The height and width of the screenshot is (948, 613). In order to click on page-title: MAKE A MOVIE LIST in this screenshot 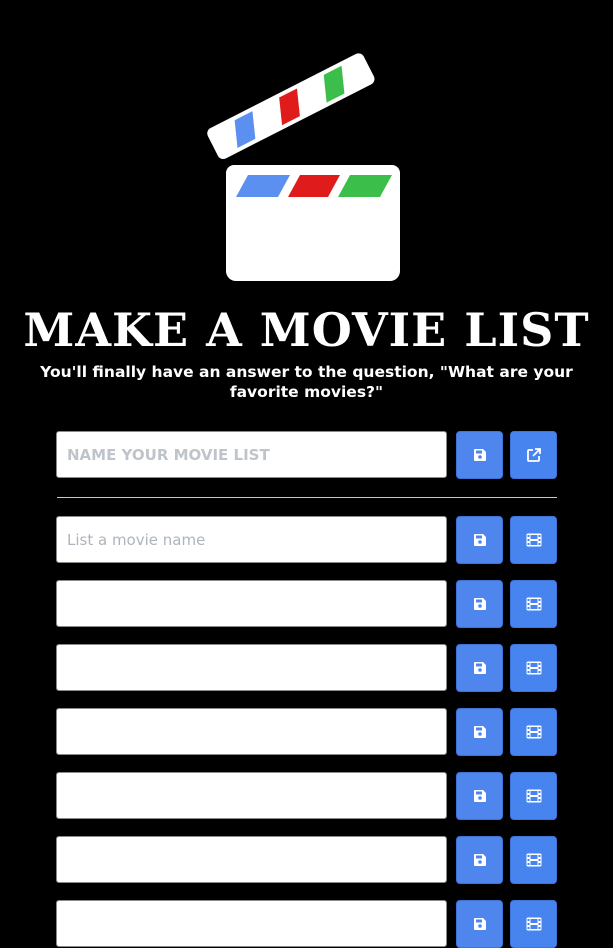, I will do `click(306, 330)`.